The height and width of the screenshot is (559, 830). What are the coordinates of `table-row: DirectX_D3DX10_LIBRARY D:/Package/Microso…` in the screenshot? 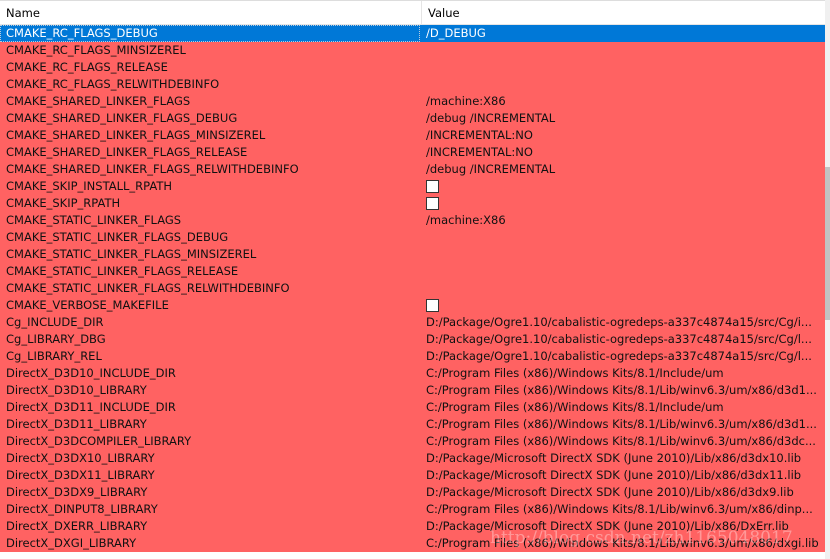 It's located at (412, 458).